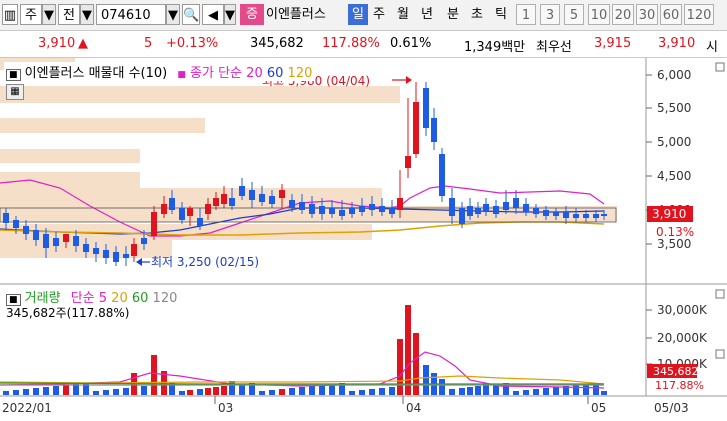  What do you see at coordinates (574, 14) in the screenshot?
I see `minute-button-5: 5` at bounding box center [574, 14].